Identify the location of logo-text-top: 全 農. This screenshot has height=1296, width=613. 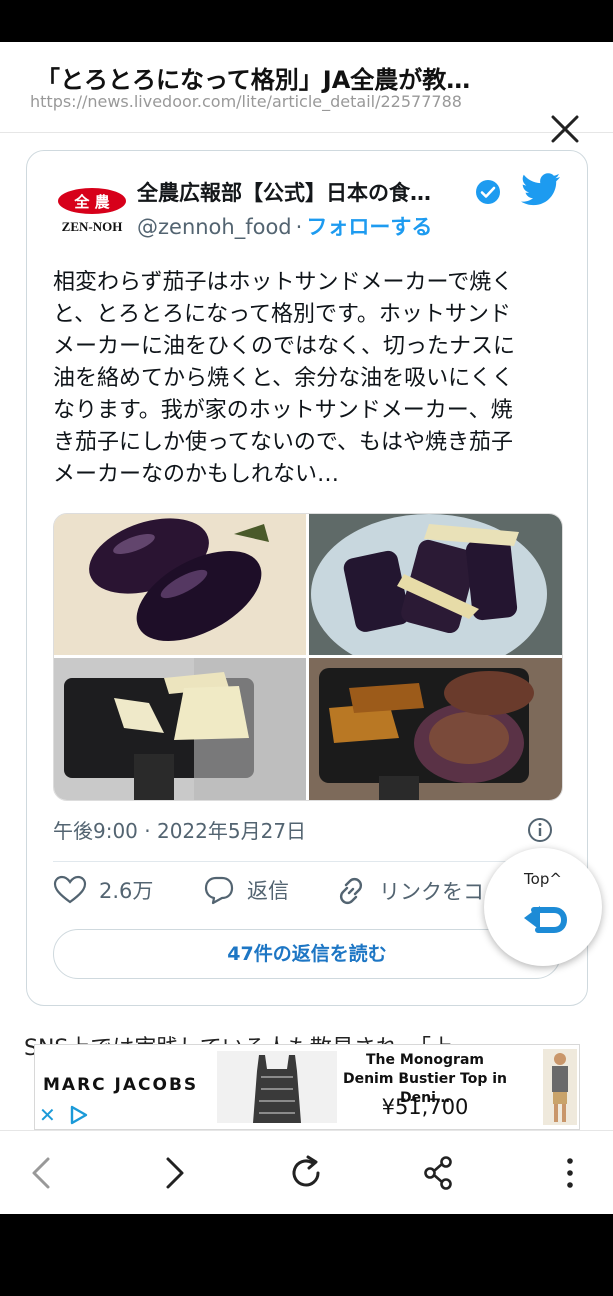
(91, 202).